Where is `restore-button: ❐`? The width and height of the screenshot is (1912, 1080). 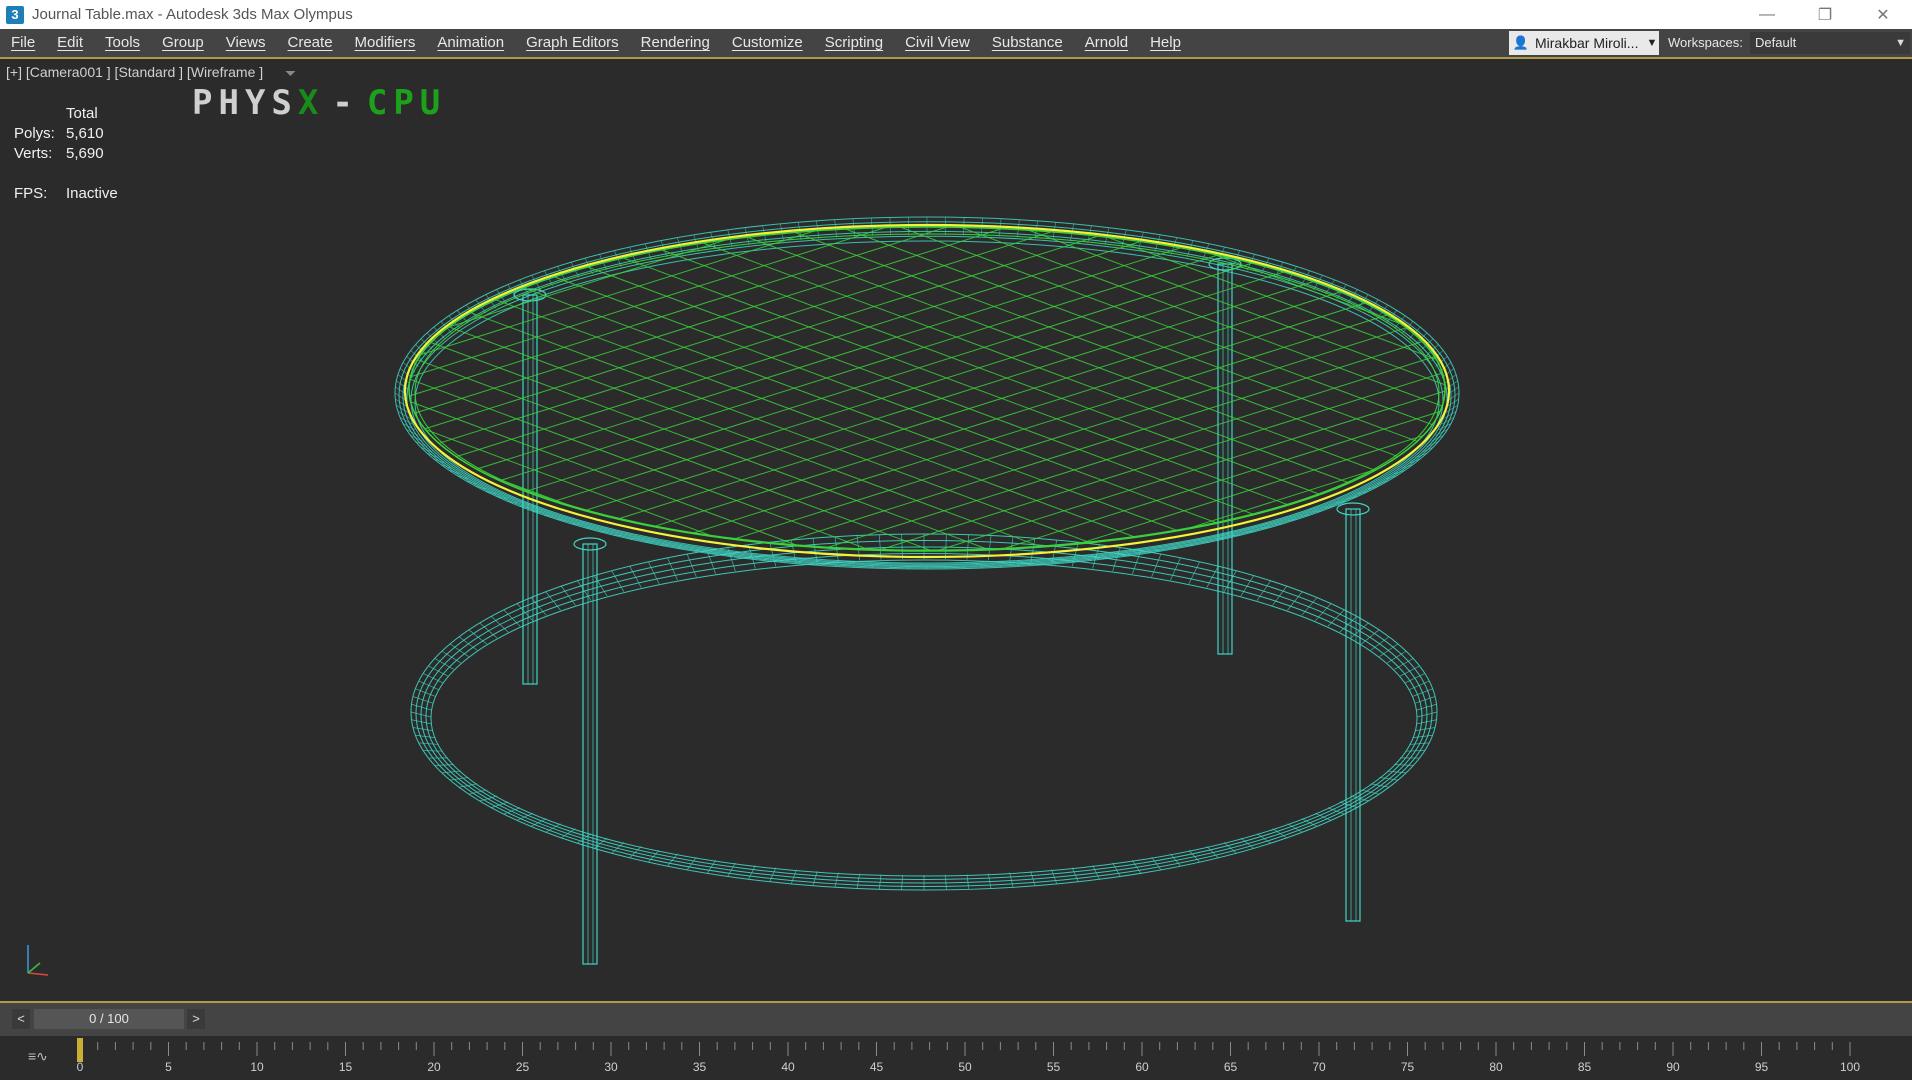 restore-button: ❐ is located at coordinates (1825, 14).